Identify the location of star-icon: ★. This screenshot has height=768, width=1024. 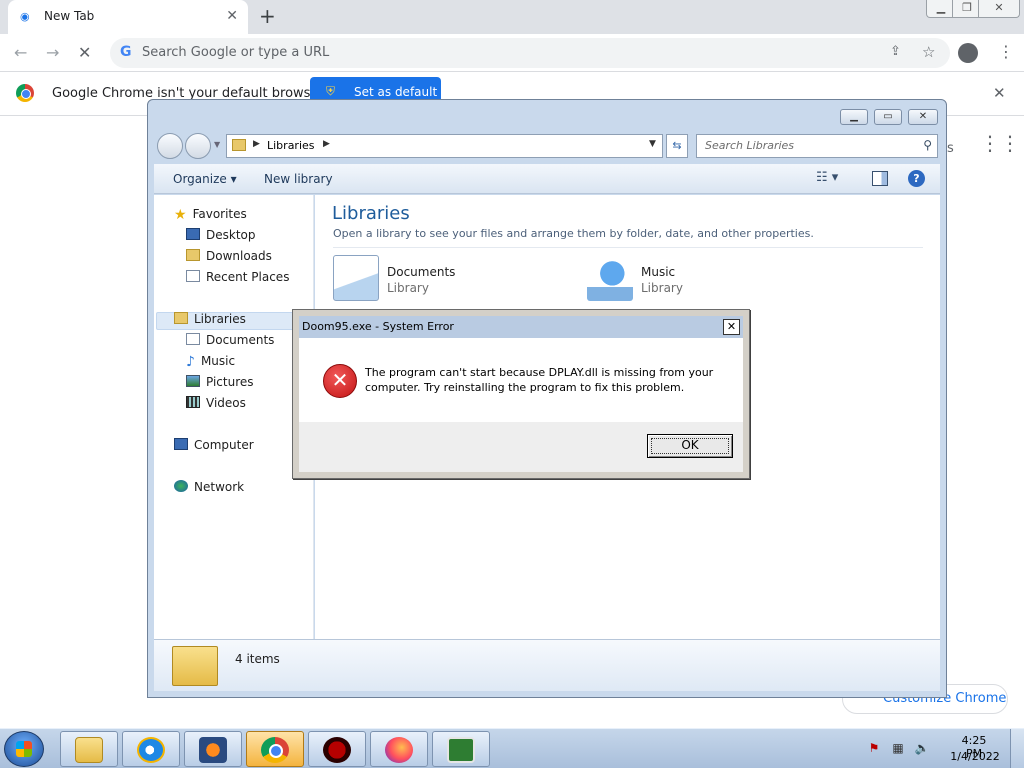
(180, 215).